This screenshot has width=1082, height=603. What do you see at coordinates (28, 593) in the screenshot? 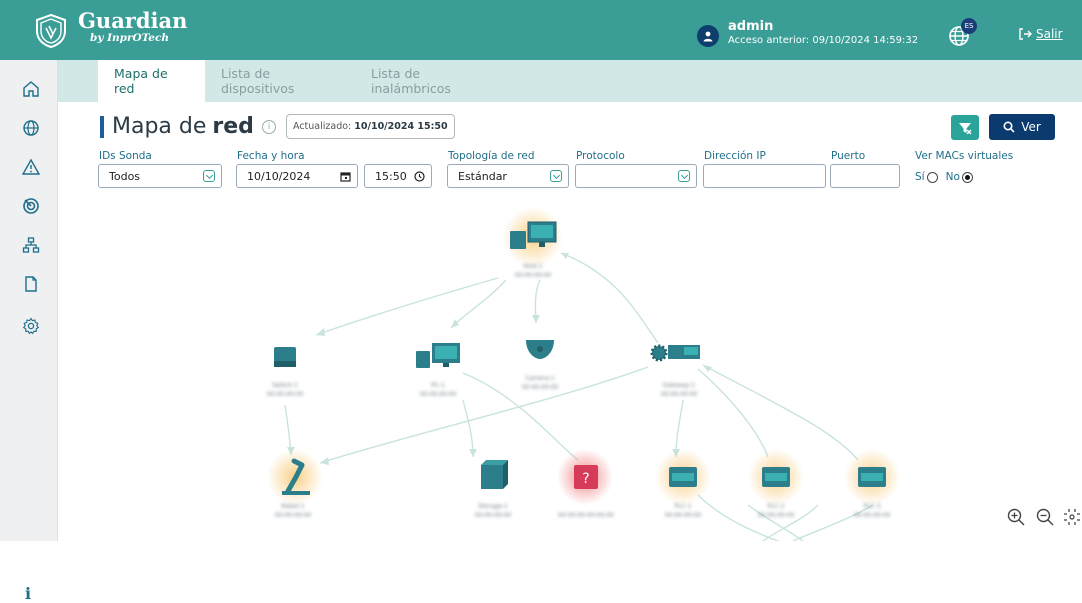
I see `info-icon: i` at bounding box center [28, 593].